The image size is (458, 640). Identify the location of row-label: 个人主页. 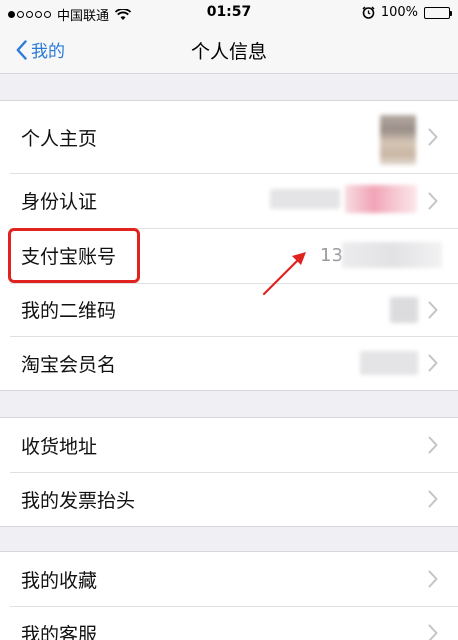
(59, 138).